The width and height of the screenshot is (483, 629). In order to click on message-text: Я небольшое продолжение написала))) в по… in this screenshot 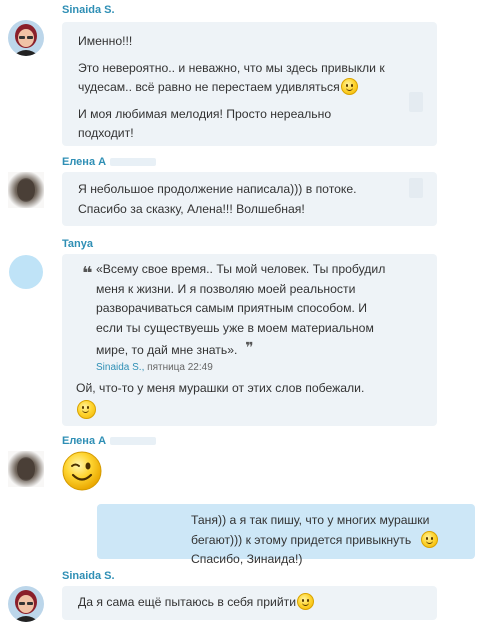, I will do `click(217, 199)`.